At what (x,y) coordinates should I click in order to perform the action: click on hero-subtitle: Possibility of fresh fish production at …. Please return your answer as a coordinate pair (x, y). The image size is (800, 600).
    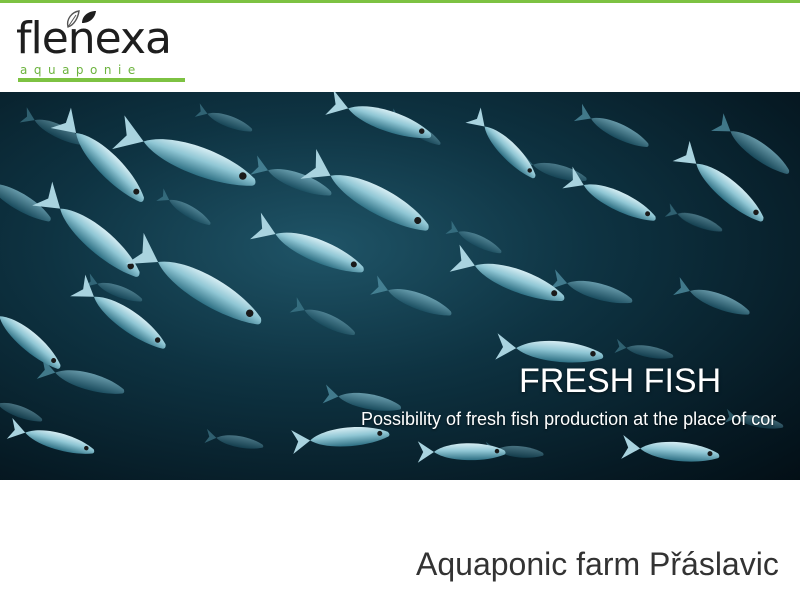
    Looking at the image, I should click on (569, 419).